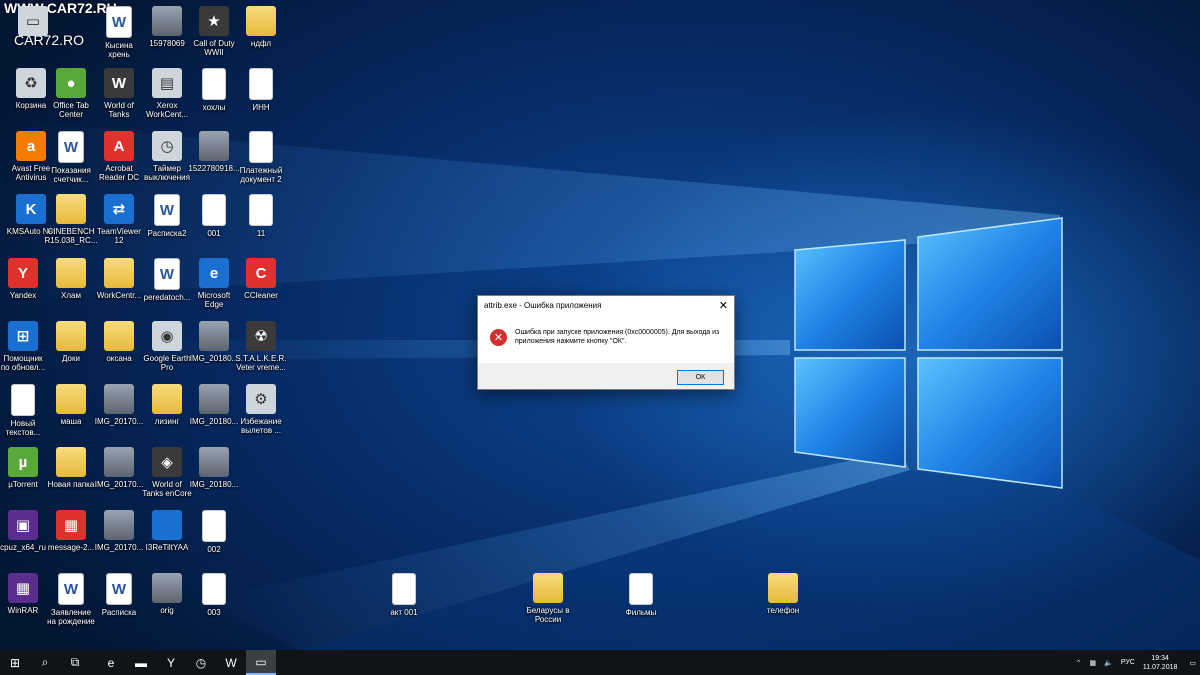  Describe the element at coordinates (23, 525) in the screenshot. I see `desktop-icon-image: ▣` at that location.